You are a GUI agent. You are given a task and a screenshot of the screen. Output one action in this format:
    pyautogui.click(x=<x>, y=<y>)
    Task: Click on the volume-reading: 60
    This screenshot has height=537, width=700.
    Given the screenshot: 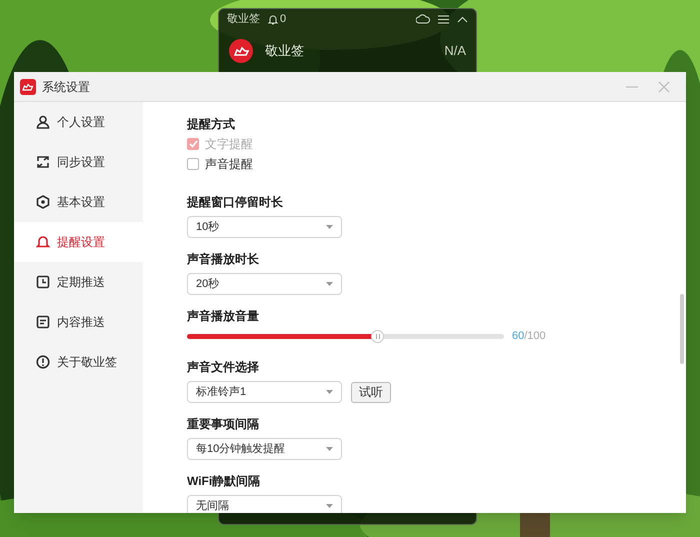 What is the action you would take?
    pyautogui.click(x=518, y=336)
    